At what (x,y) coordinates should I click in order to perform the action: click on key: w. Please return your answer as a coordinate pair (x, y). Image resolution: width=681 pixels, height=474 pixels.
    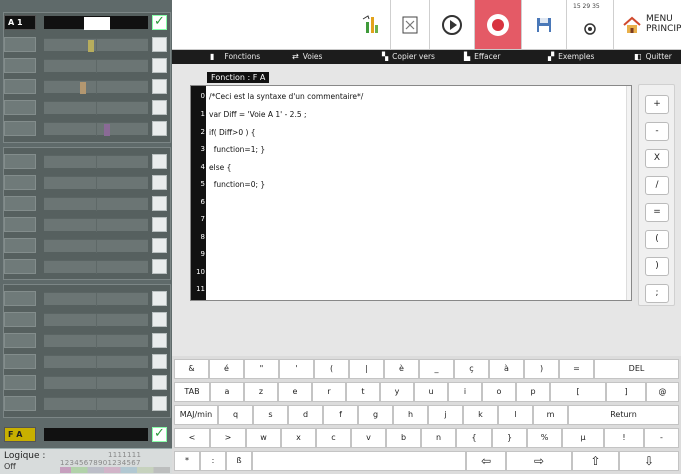
    Looking at the image, I should click on (263, 438).